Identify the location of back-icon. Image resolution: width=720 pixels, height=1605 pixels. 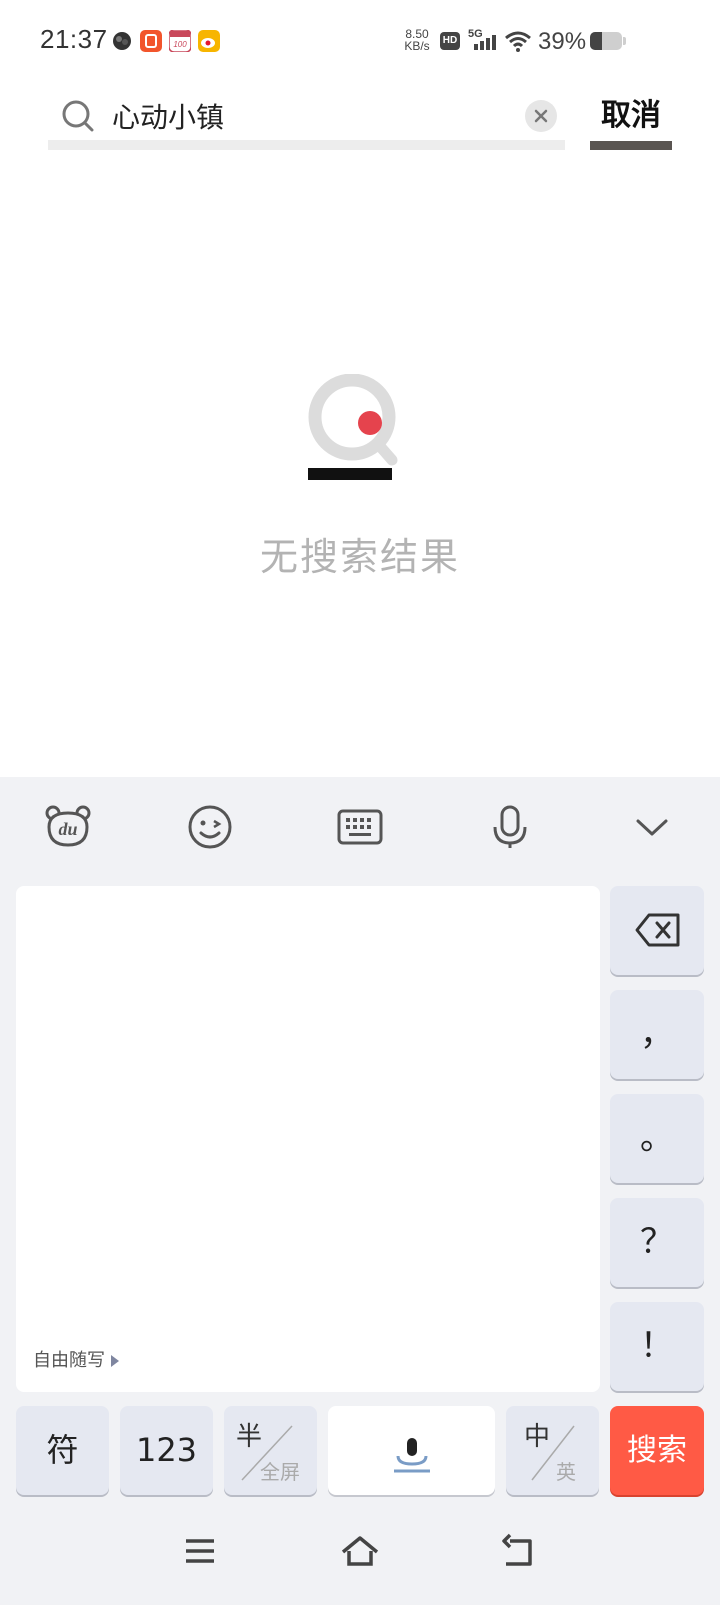
(520, 1551).